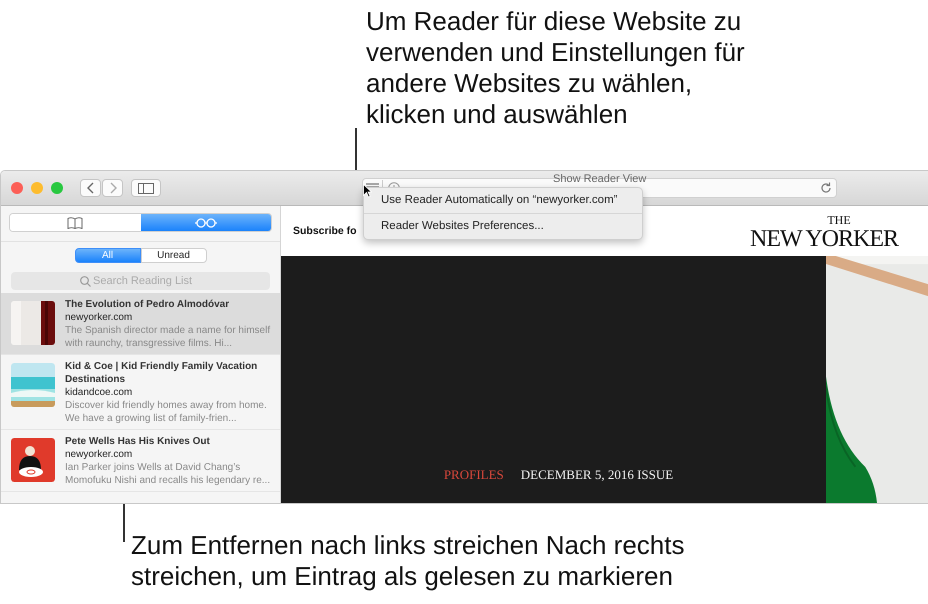 This screenshot has height=604, width=928. Describe the element at coordinates (597, 475) in the screenshot. I see `issue-label: DECEMBER 5, 2016 ISSUE` at that location.